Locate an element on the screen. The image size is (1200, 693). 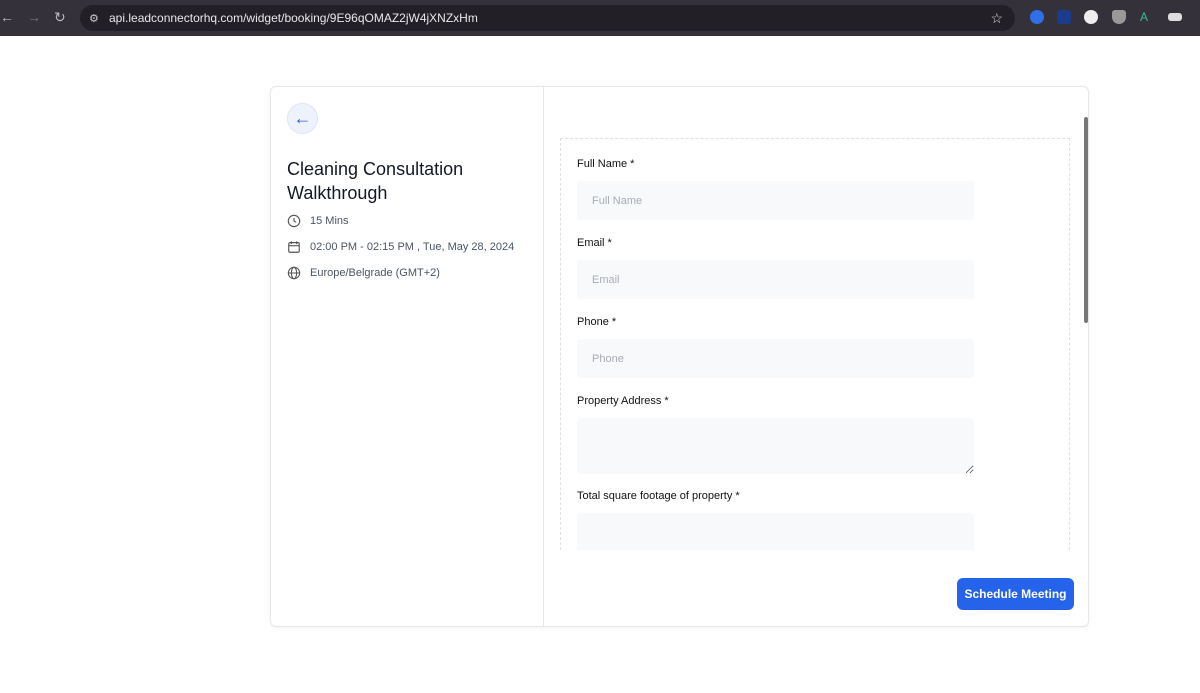
phone-input is located at coordinates (775, 358).